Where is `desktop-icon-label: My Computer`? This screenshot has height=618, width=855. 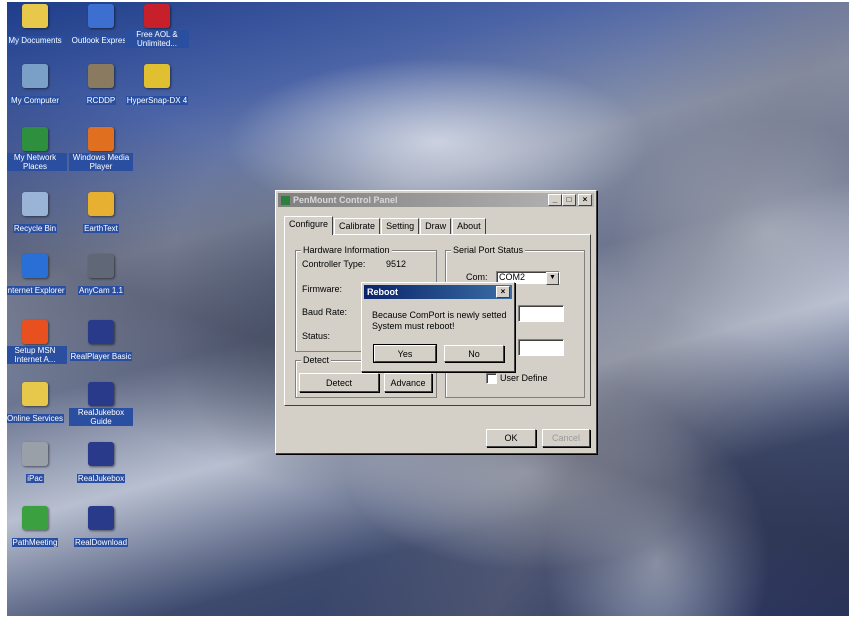 desktop-icon-label: My Computer is located at coordinates (34, 100).